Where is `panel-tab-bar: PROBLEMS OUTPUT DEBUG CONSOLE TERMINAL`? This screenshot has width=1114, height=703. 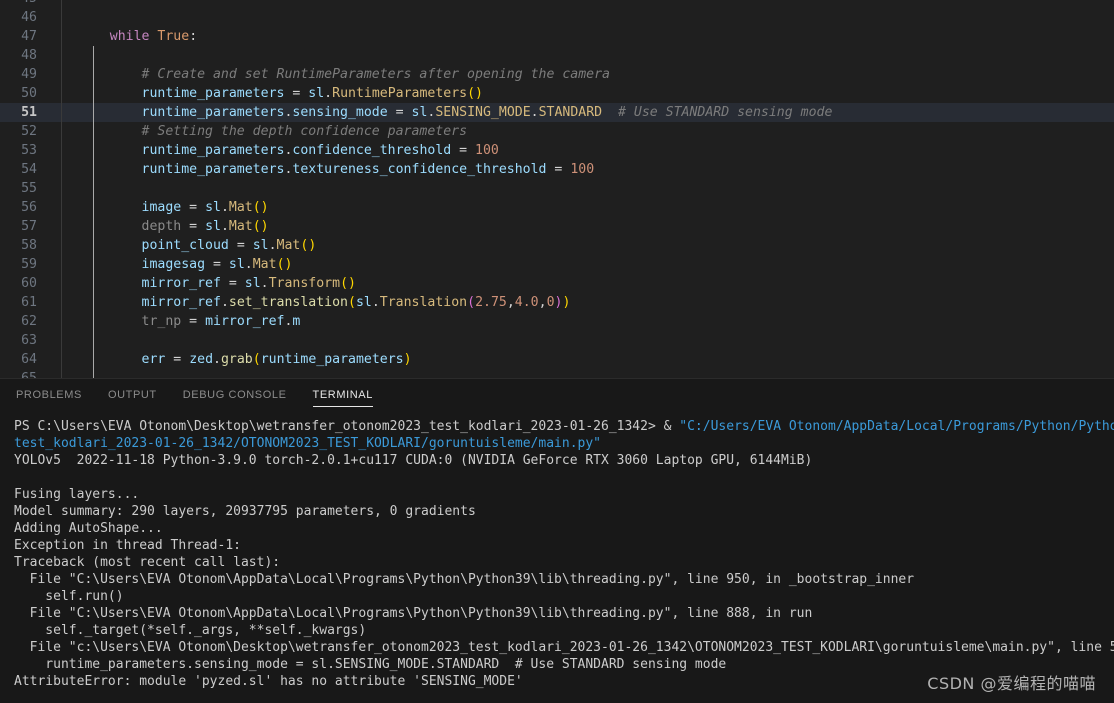 panel-tab-bar: PROBLEMS OUTPUT DEBUG CONSOLE TERMINAL is located at coordinates (557, 394).